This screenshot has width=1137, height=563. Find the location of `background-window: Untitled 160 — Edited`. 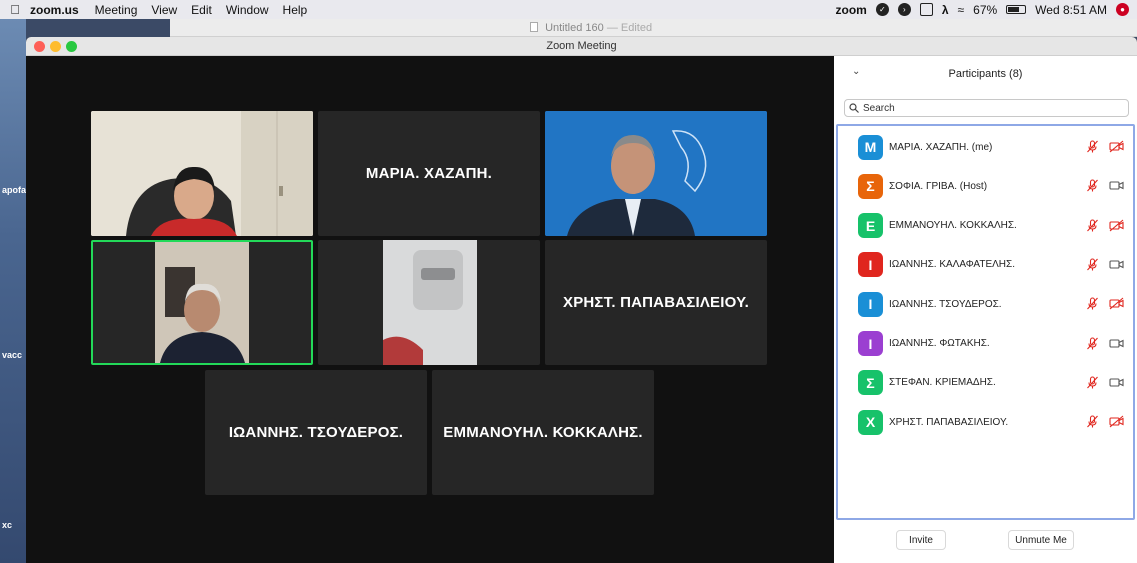

background-window: Untitled 160 — Edited is located at coordinates (653, 28).